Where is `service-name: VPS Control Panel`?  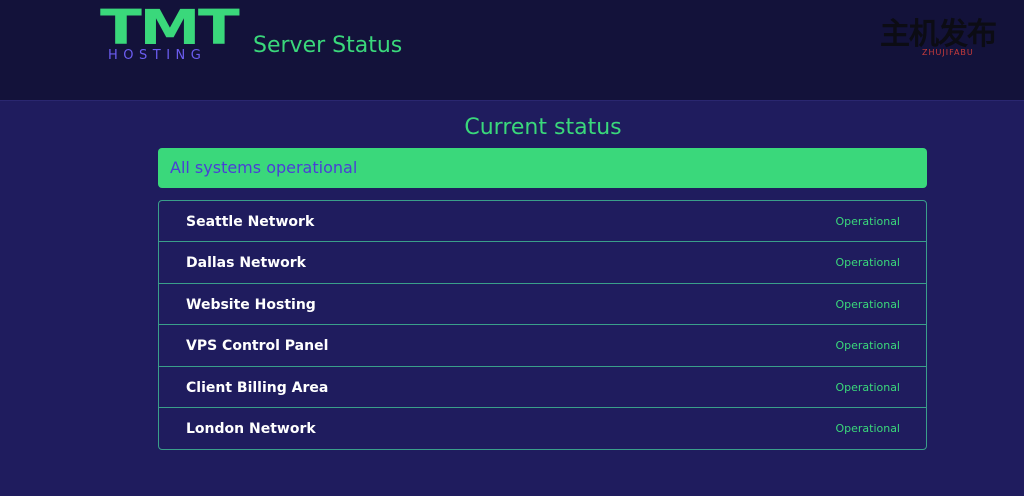 service-name: VPS Control Panel is located at coordinates (257, 346).